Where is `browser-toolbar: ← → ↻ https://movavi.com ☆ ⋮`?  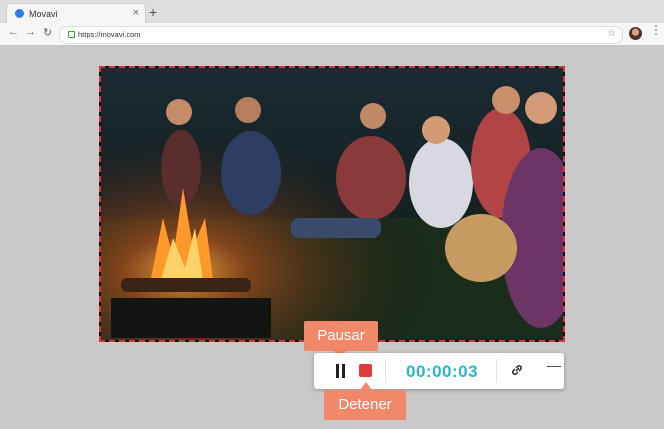
browser-toolbar: ← → ↻ https://movavi.com ☆ ⋮ is located at coordinates (332, 34).